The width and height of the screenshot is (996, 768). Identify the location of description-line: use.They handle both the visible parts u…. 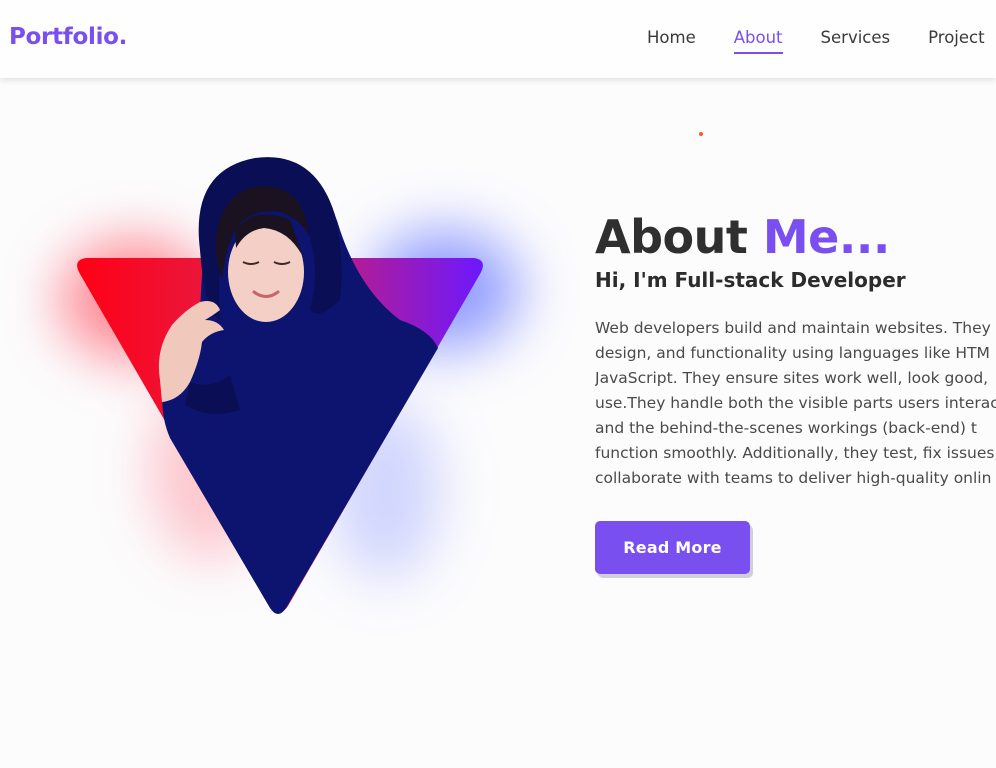
(795, 403).